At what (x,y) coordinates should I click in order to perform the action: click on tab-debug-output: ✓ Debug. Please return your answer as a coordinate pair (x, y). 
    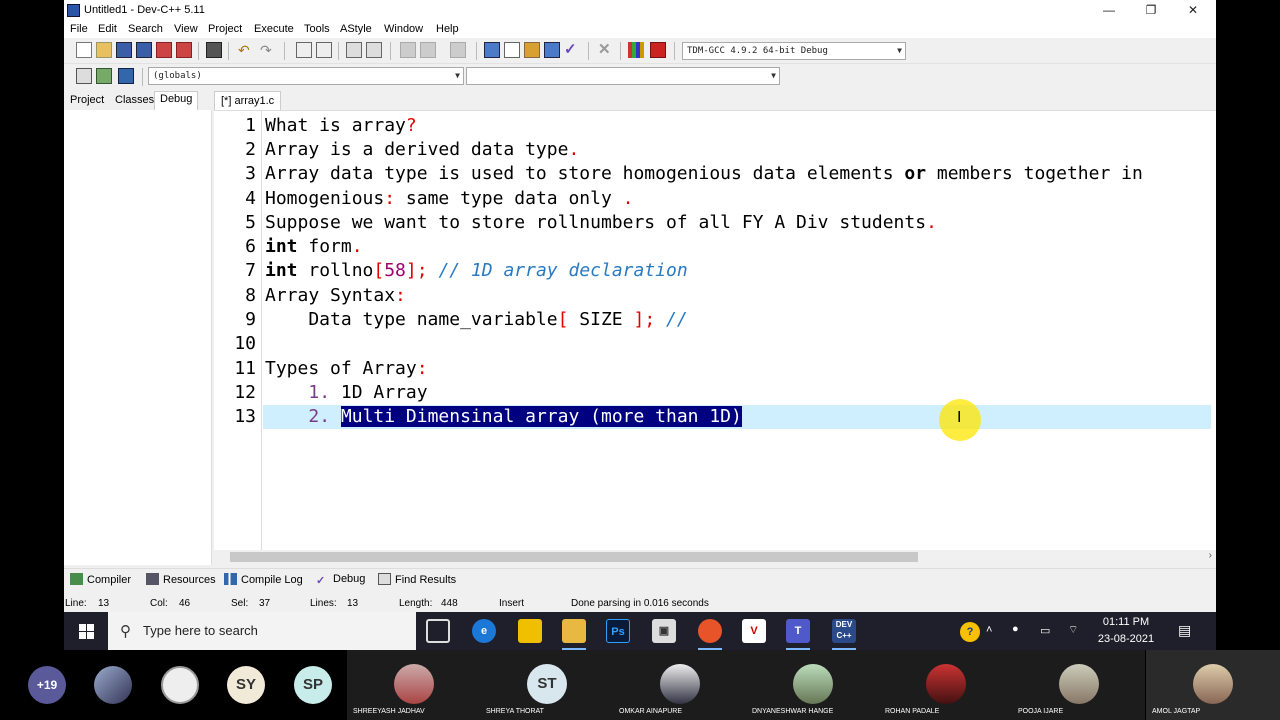
    Looking at the image, I should click on (341, 580).